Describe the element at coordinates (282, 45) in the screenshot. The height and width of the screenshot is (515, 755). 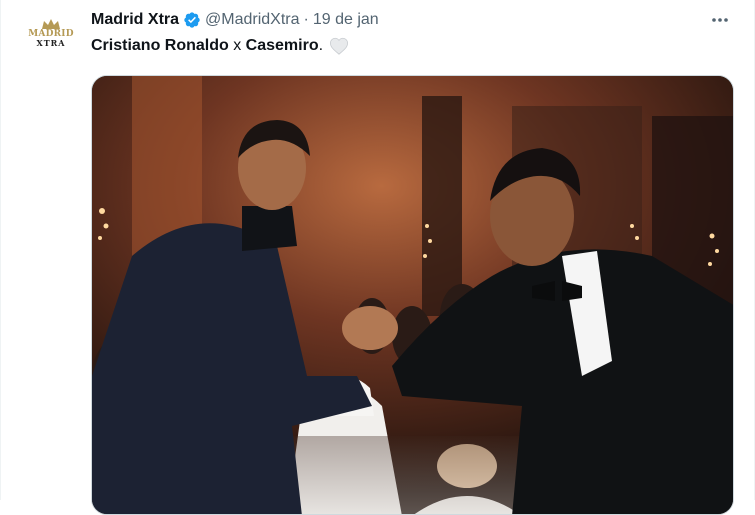
I see `mention-text-2: Casemiro` at that location.